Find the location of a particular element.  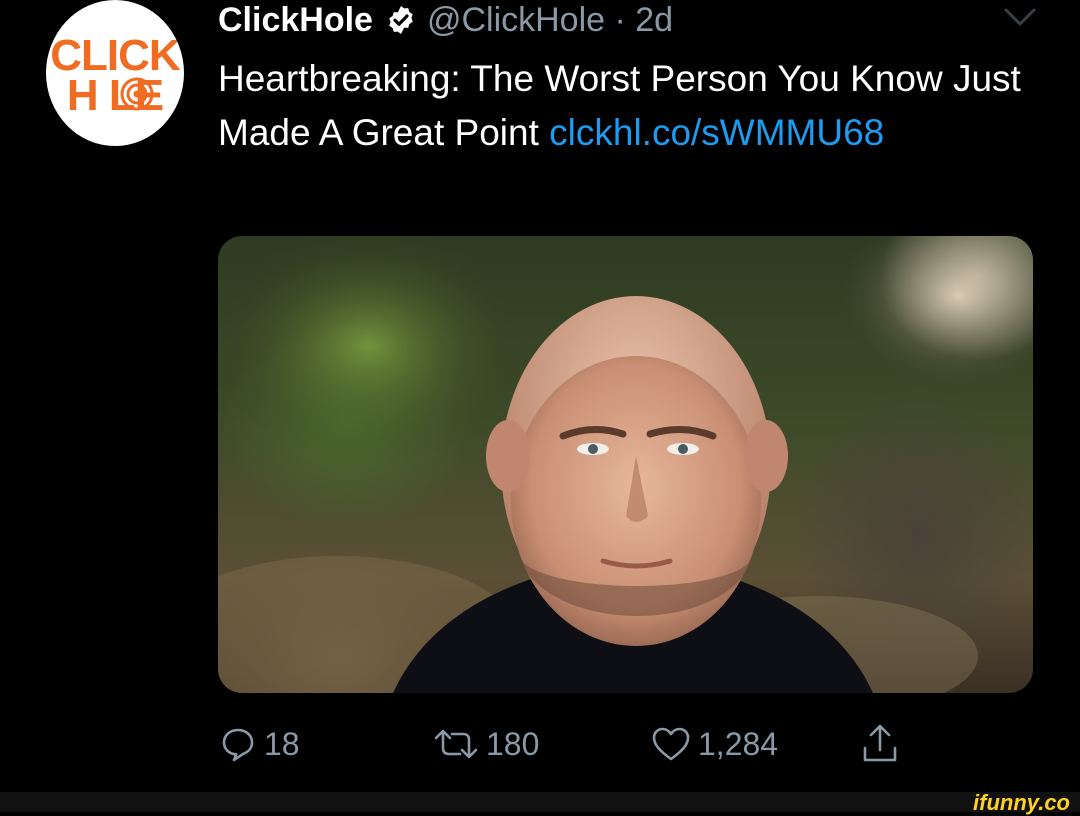

tweet-header: ClickHole @ClickHole · 2d is located at coordinates (445, 20).